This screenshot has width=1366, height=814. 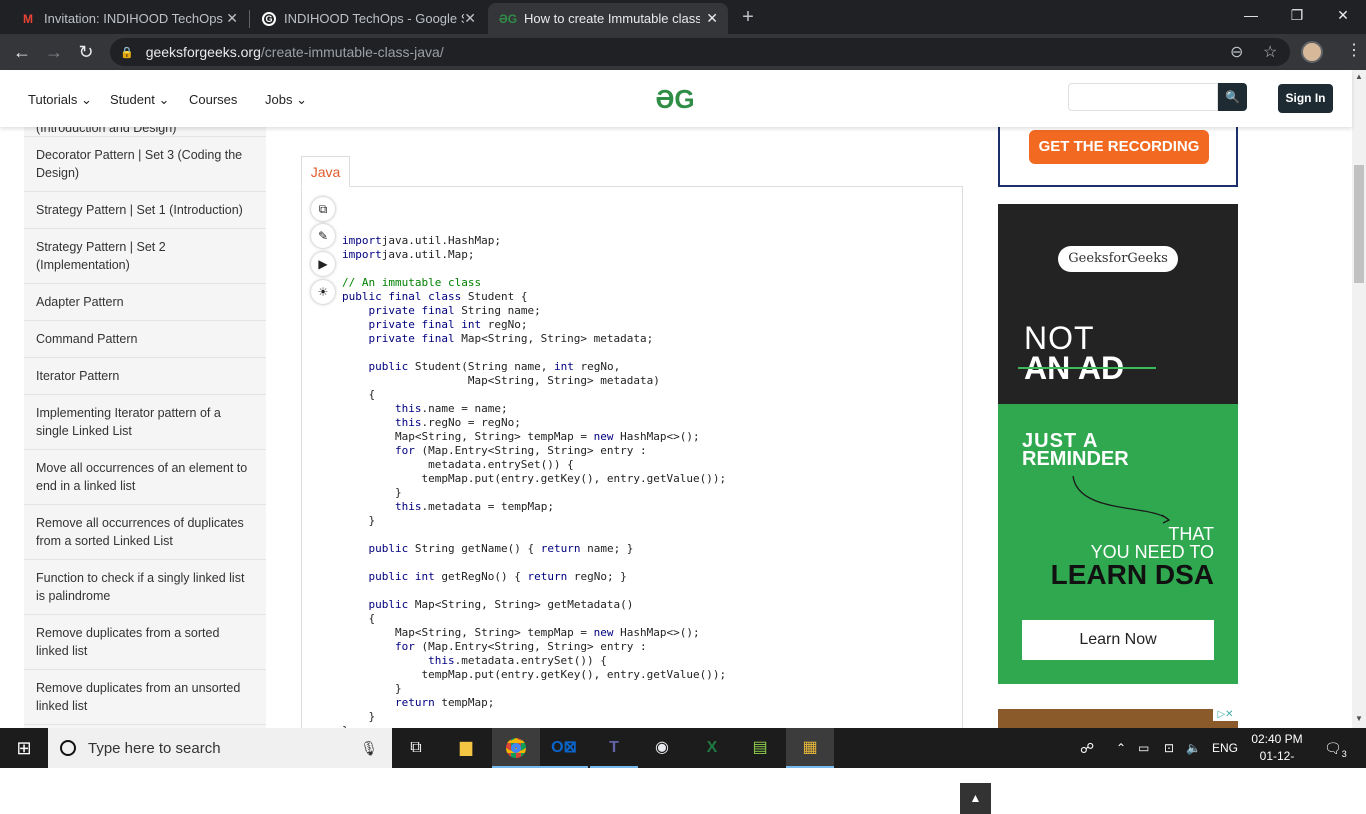 What do you see at coordinates (145, 132) in the screenshot?
I see `sidebar-item: (Introduction and Design)` at bounding box center [145, 132].